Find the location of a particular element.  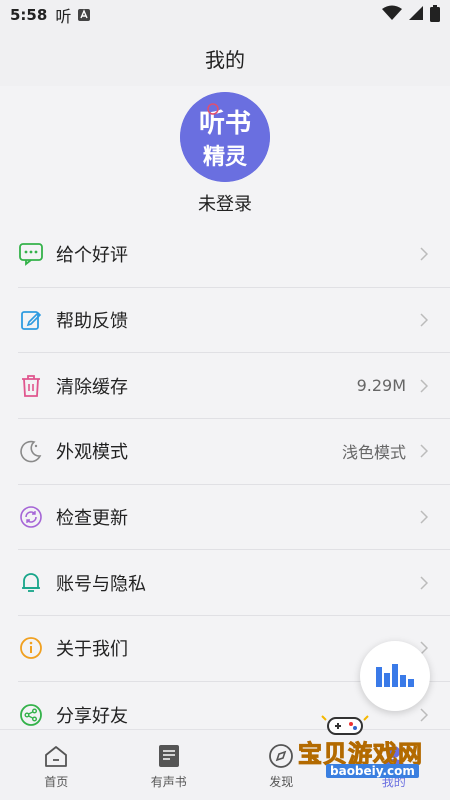

menu-item-label: 账号与隐私 is located at coordinates (101, 584).